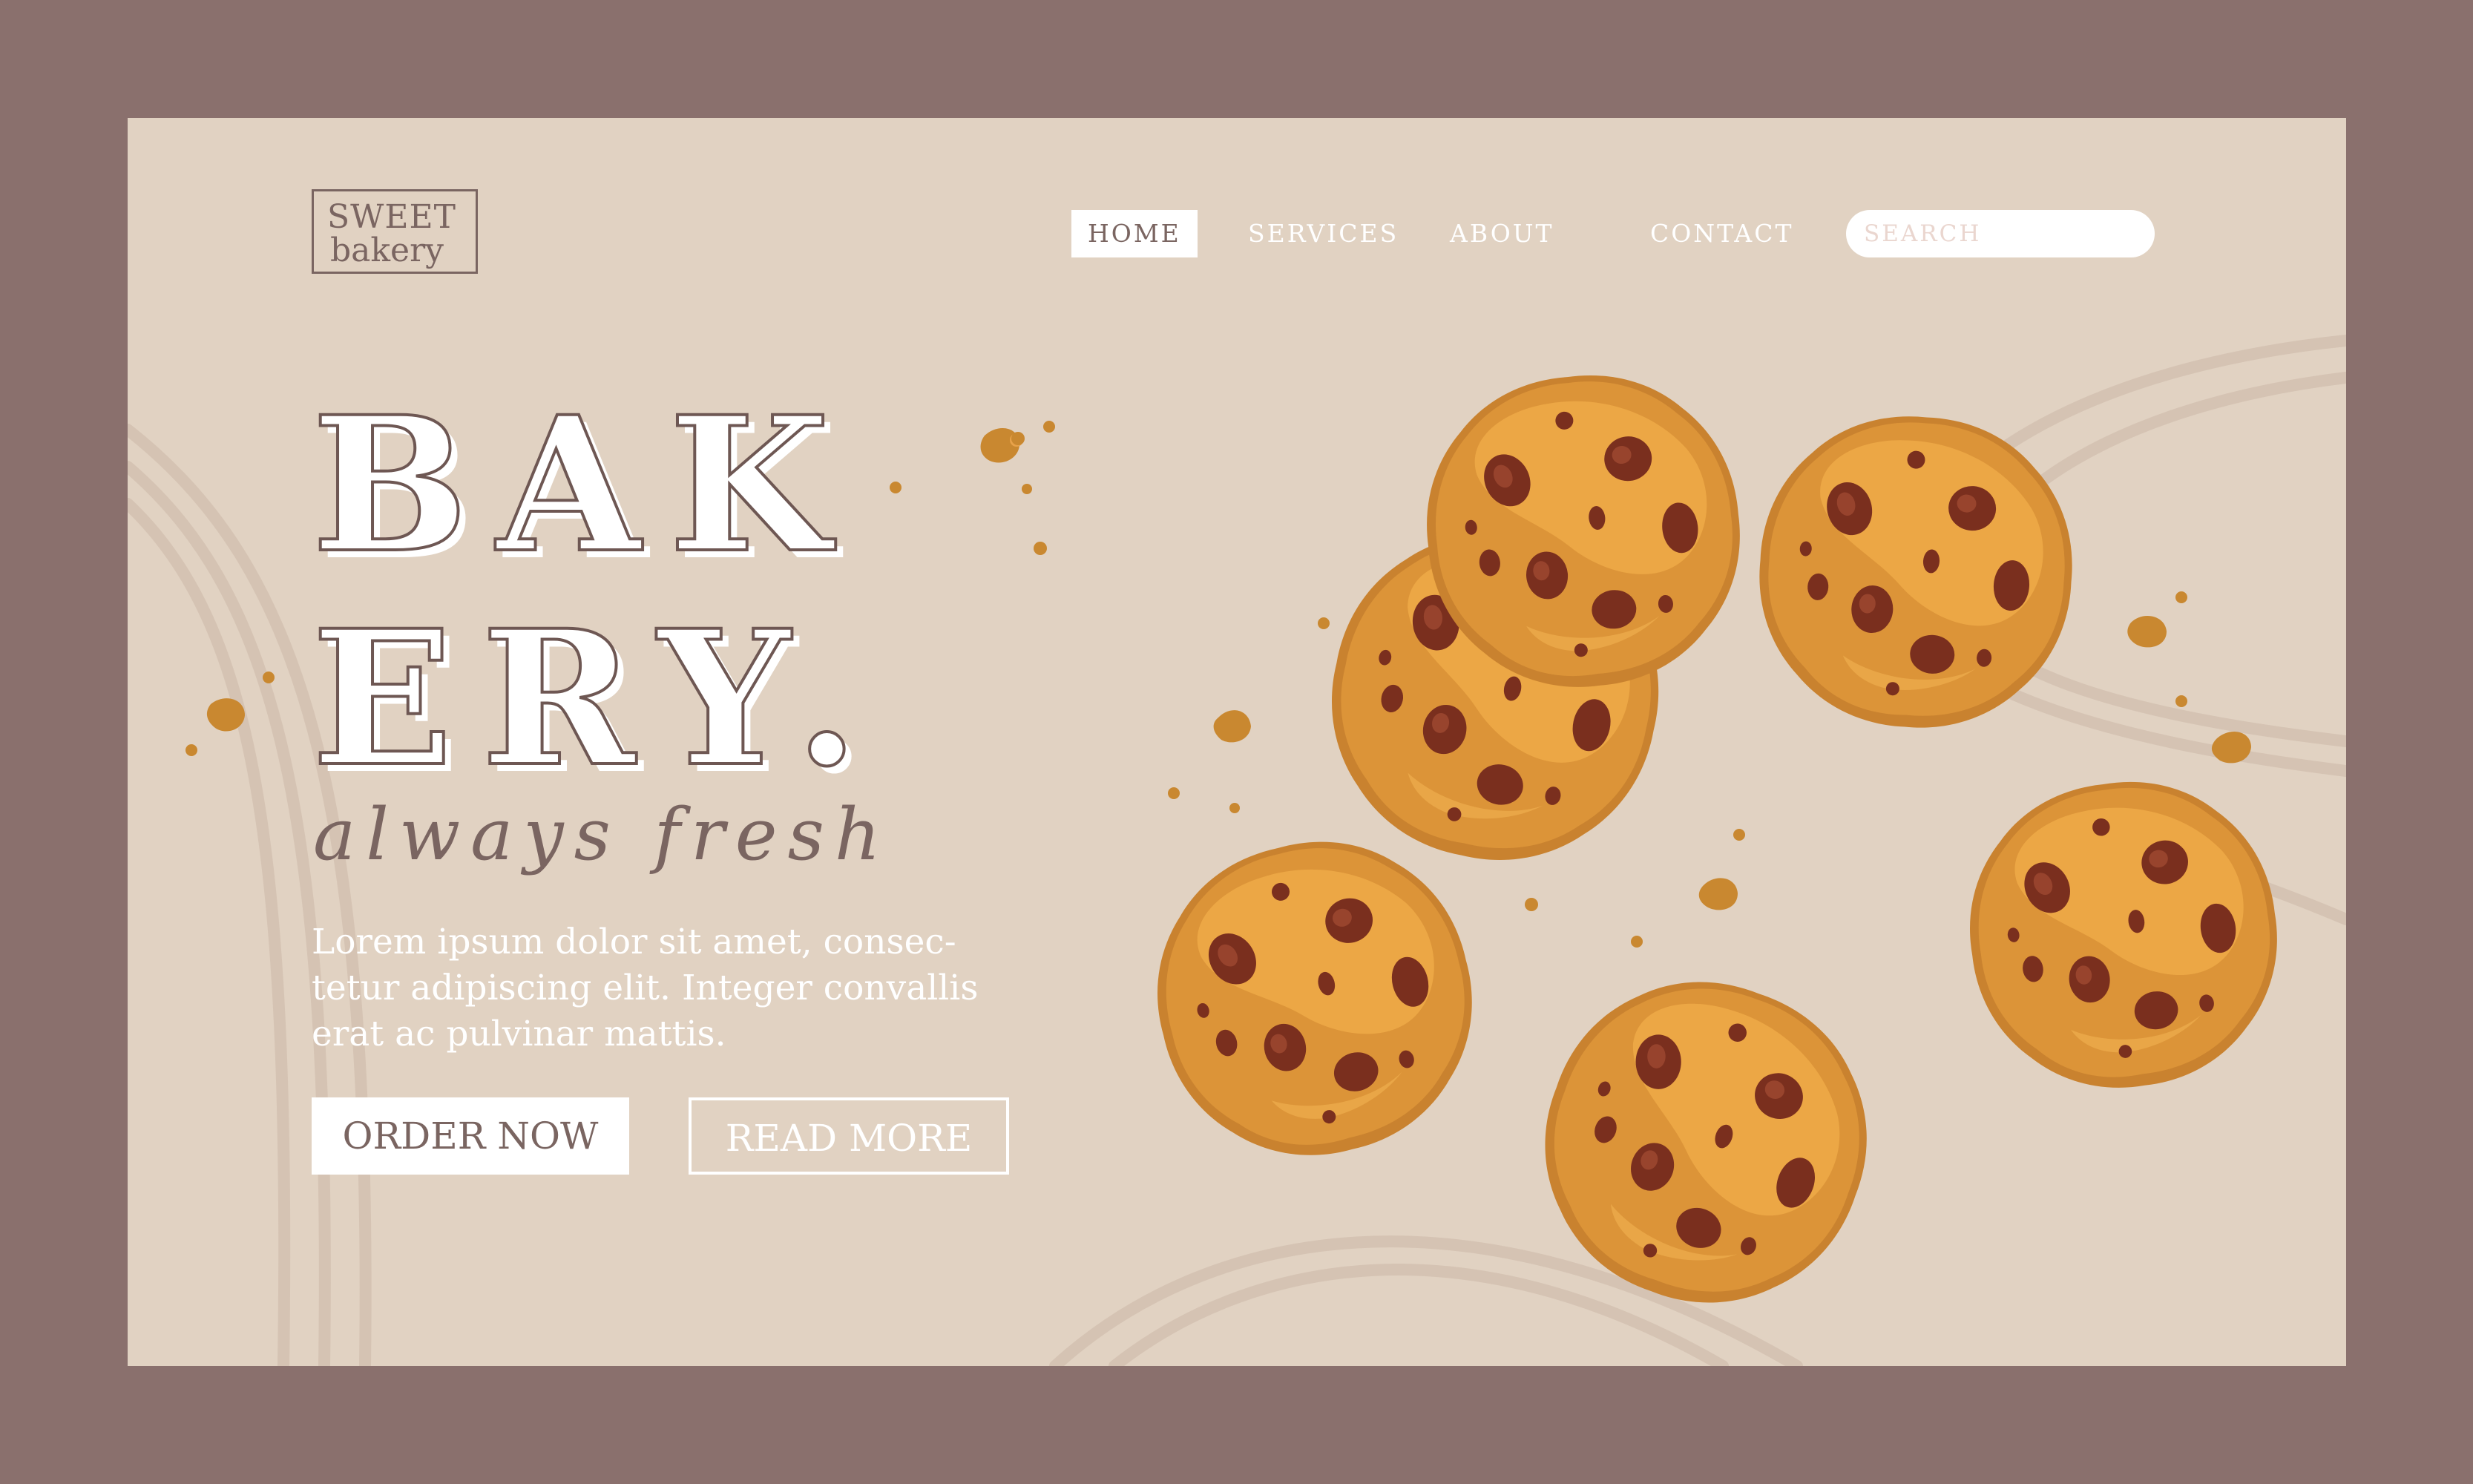 Image resolution: width=2473 pixels, height=1484 pixels. What do you see at coordinates (584, 484) in the screenshot?
I see `hero-title-line-1: BAK` at bounding box center [584, 484].